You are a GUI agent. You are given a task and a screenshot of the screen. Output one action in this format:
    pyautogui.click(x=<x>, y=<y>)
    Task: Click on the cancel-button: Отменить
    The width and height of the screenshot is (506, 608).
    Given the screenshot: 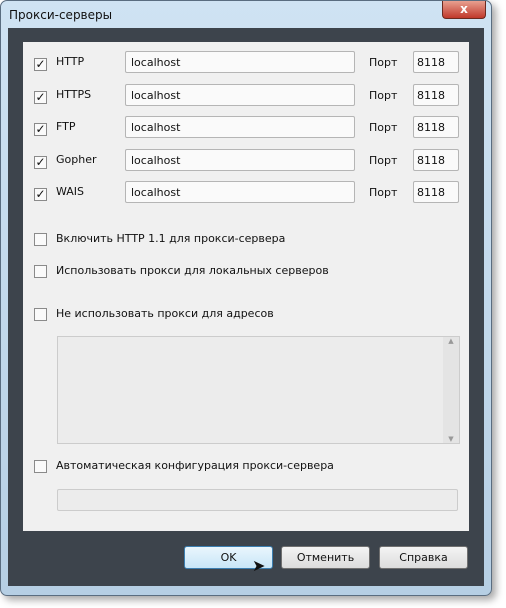 What is the action you would take?
    pyautogui.click(x=325, y=557)
    